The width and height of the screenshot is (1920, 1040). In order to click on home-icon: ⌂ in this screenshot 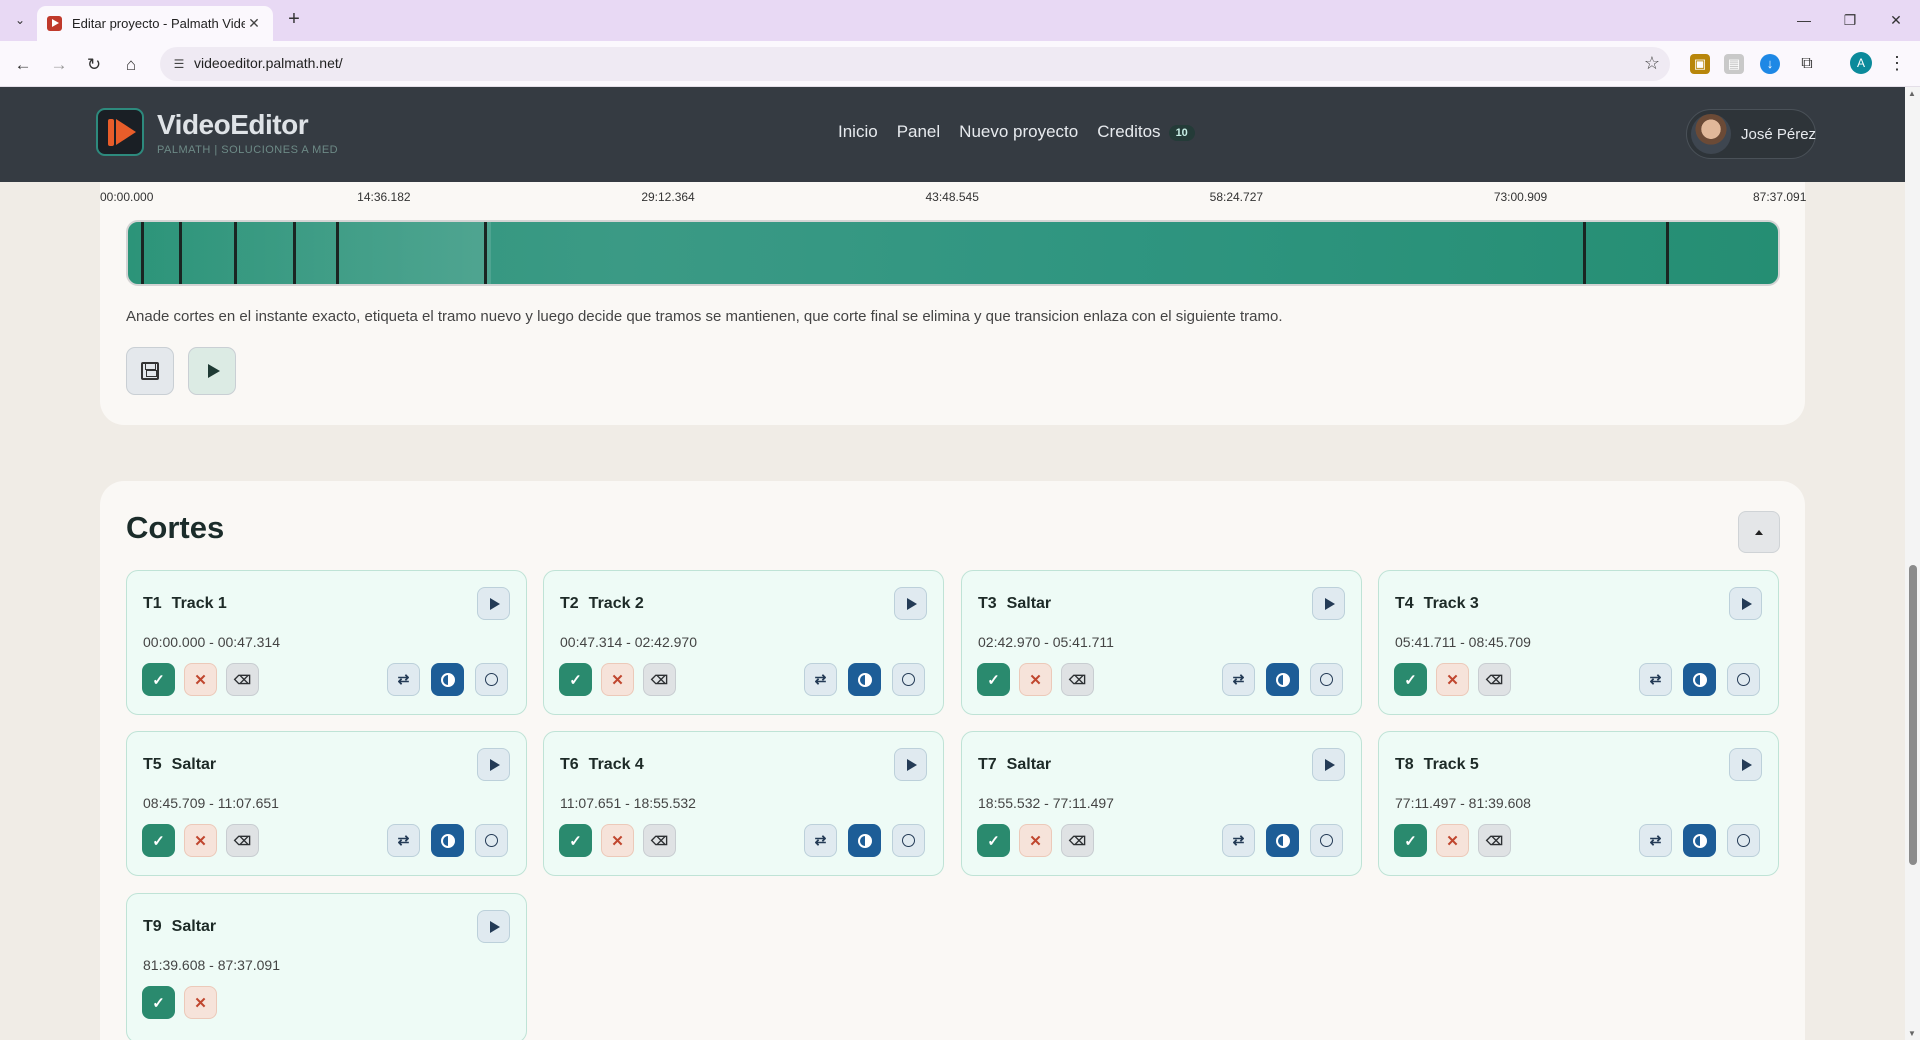, I will do `click(131, 65)`.